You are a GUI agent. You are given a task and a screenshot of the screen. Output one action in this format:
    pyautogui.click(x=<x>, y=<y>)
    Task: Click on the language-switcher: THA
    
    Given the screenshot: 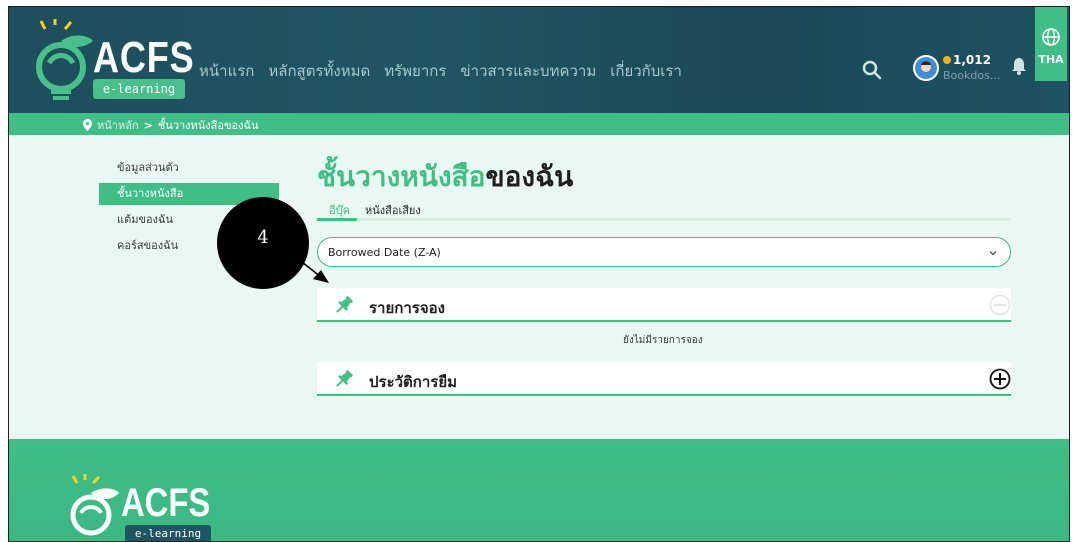 What is the action you would take?
    pyautogui.click(x=1051, y=44)
    